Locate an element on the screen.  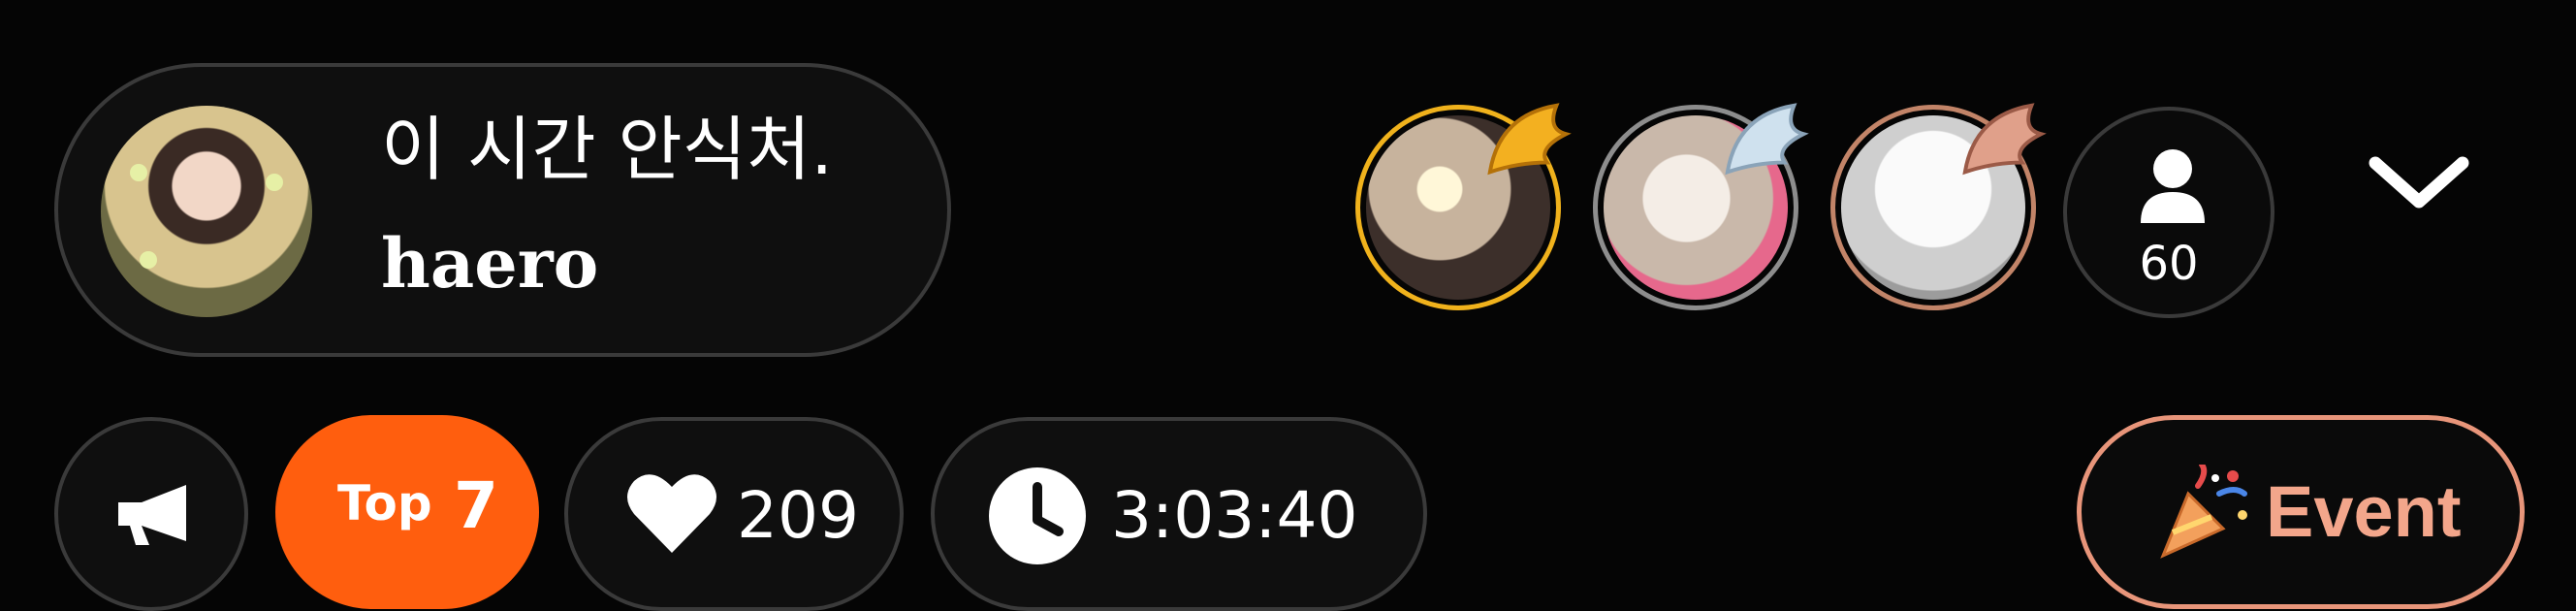
party-popper-icon is located at coordinates (2203, 512).